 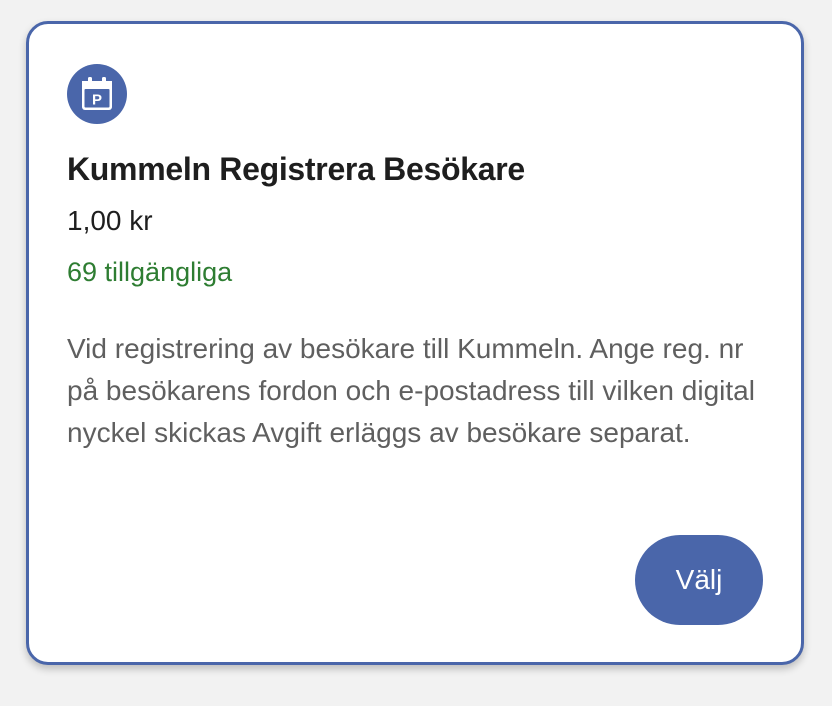 I want to click on card-title: Kummeln Registrera Besökare, so click(x=296, y=169).